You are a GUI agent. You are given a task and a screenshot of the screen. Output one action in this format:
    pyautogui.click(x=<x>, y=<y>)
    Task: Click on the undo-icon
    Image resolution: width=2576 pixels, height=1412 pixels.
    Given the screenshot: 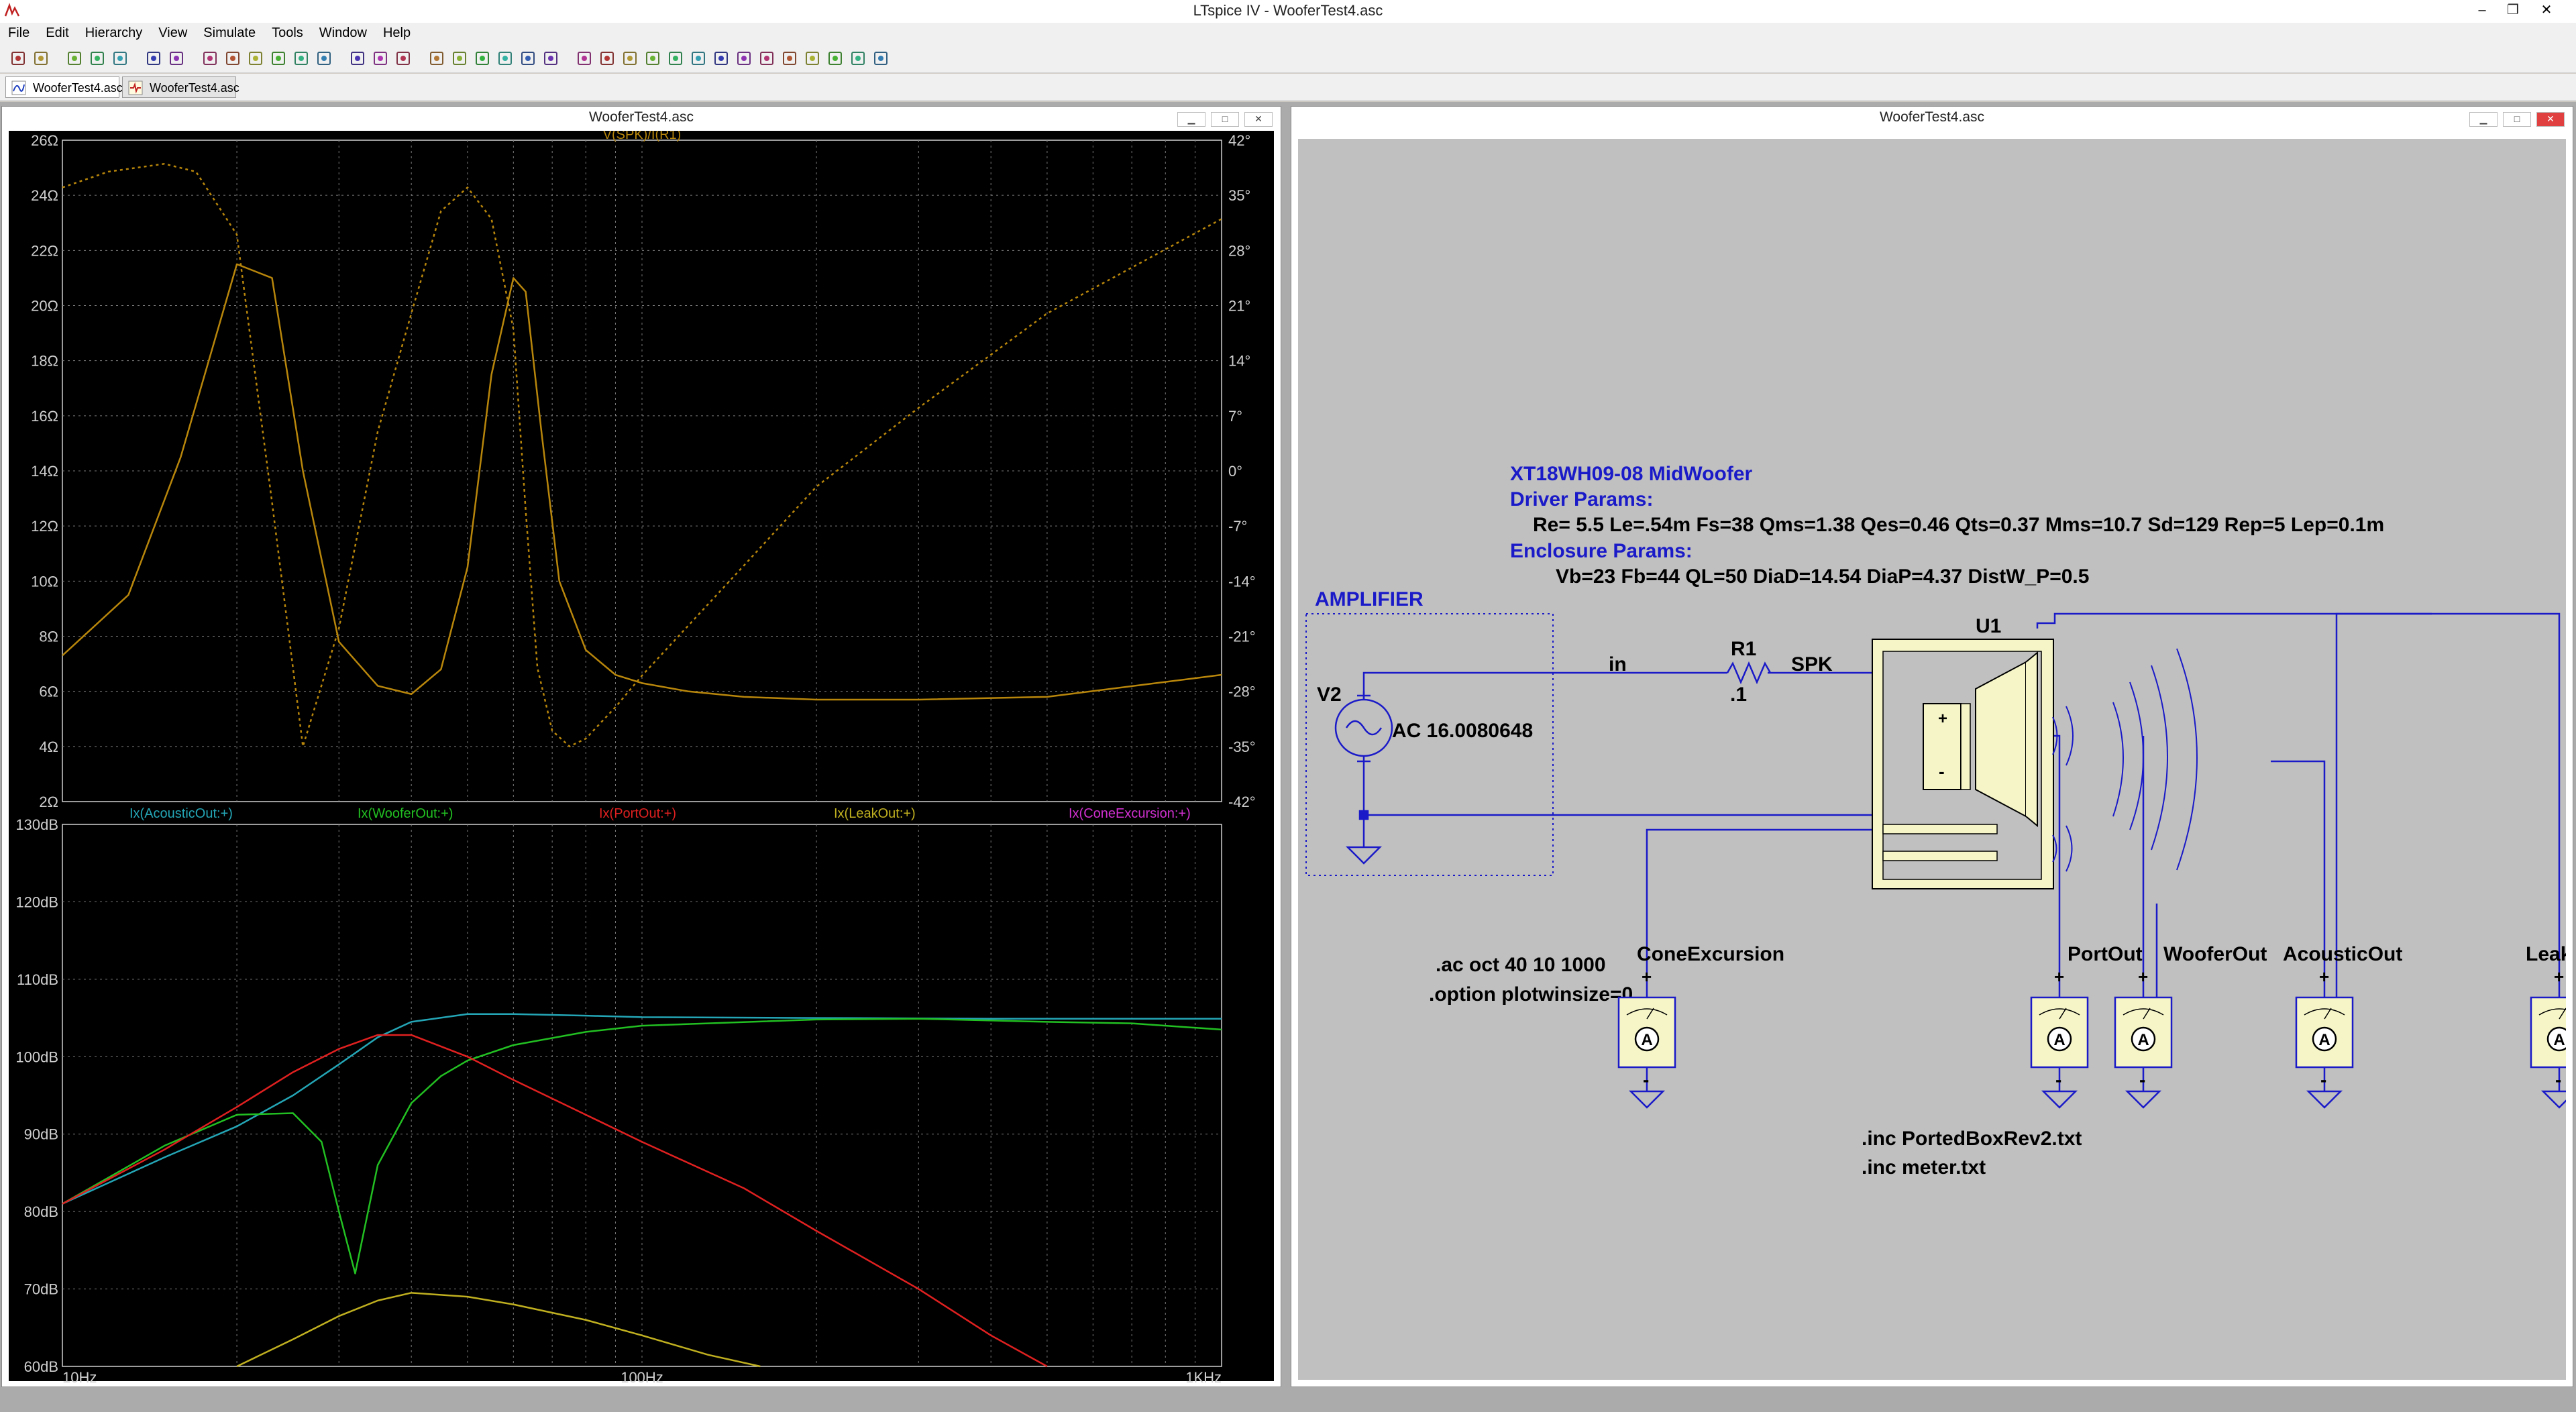 What is the action you would take?
    pyautogui.click(x=766, y=58)
    